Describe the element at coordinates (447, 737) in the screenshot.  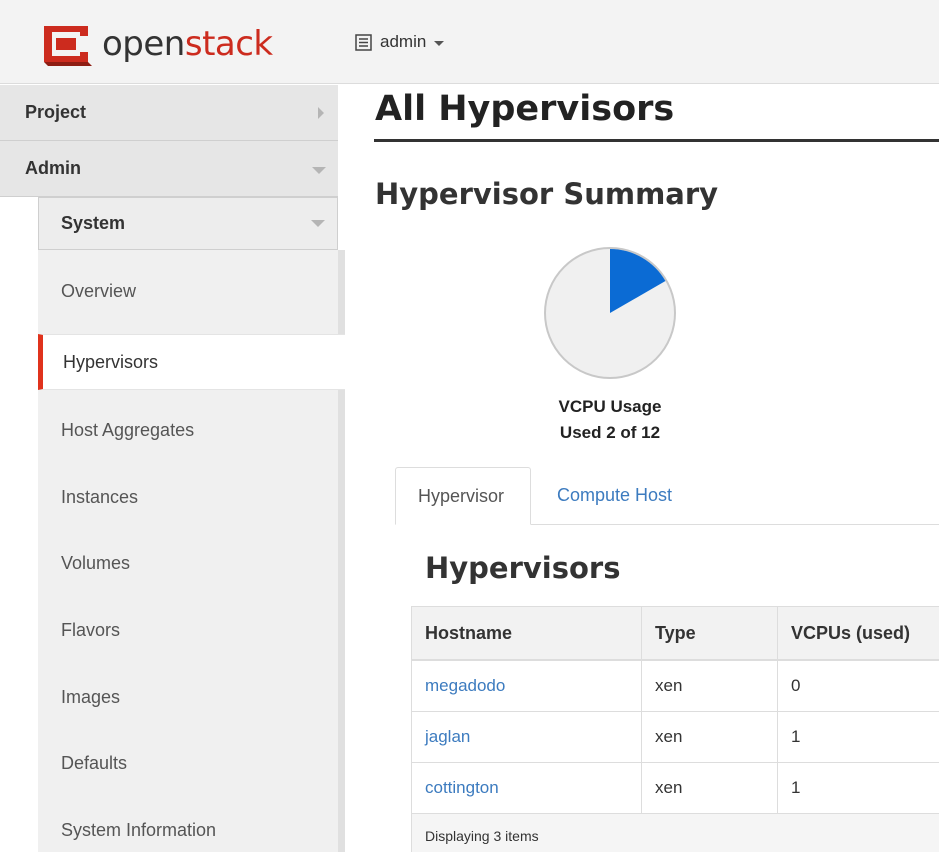
I see `hostname-link: jaglan` at that location.